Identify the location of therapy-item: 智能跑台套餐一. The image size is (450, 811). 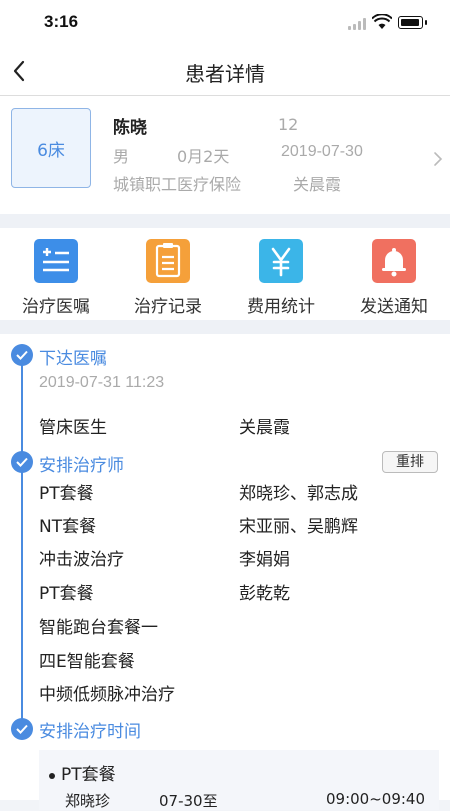
(98, 628).